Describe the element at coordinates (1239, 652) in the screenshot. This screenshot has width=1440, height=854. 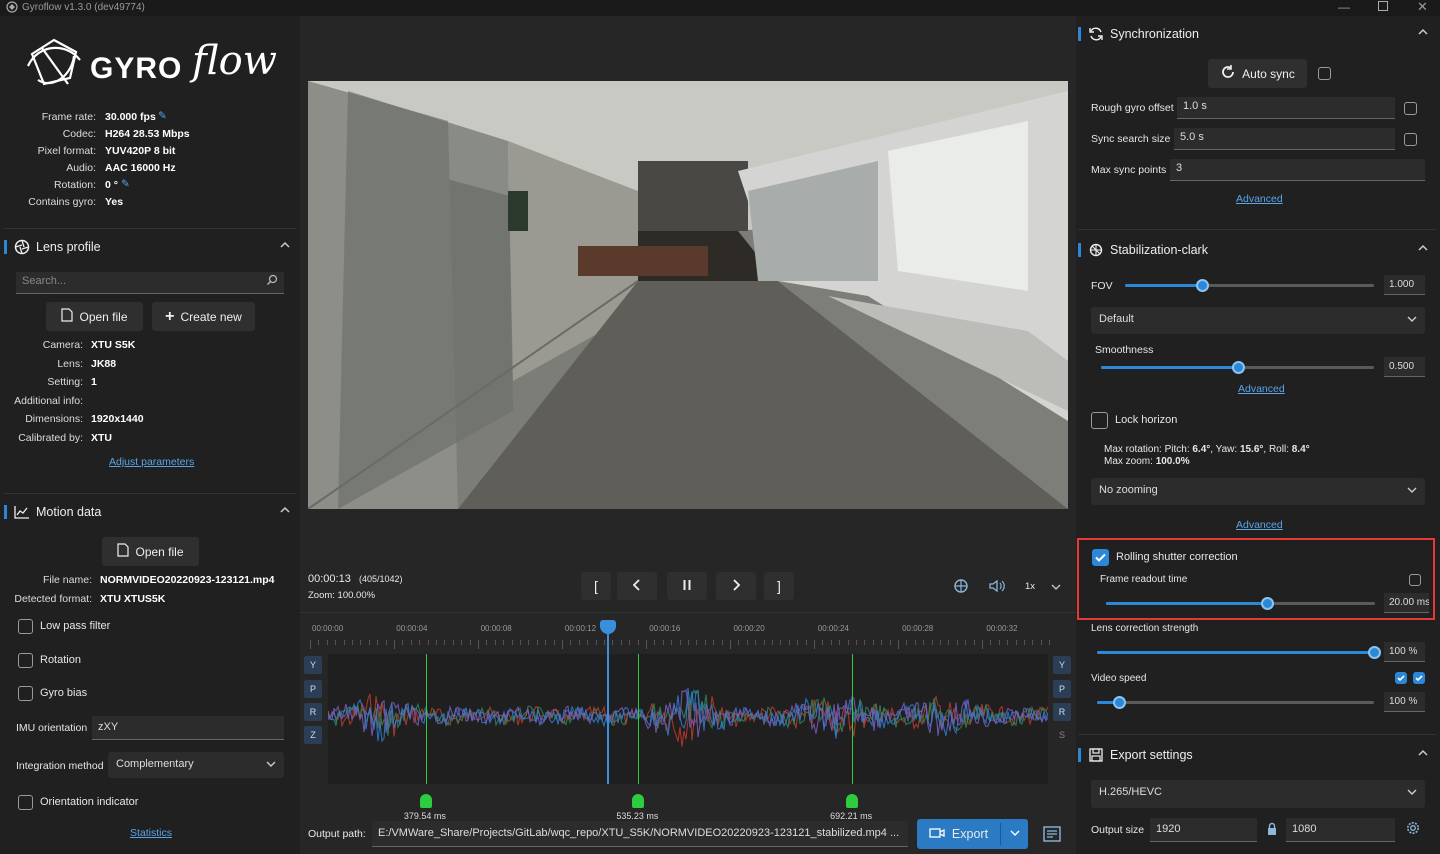
I see `lens-correction-slider` at that location.